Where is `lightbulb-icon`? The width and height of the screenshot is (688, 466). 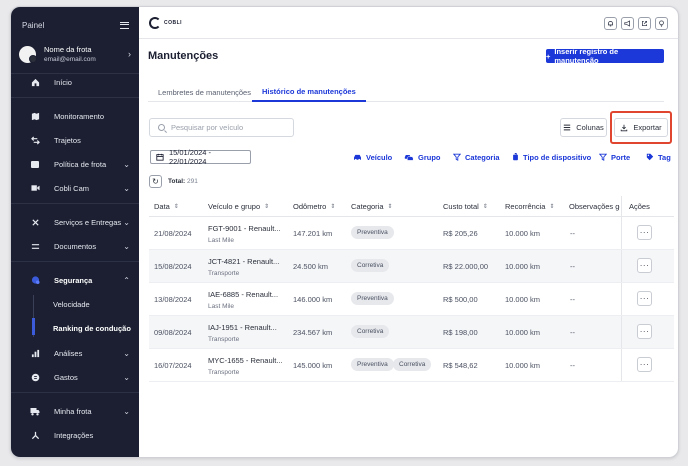
lightbulb-icon is located at coordinates (661, 23).